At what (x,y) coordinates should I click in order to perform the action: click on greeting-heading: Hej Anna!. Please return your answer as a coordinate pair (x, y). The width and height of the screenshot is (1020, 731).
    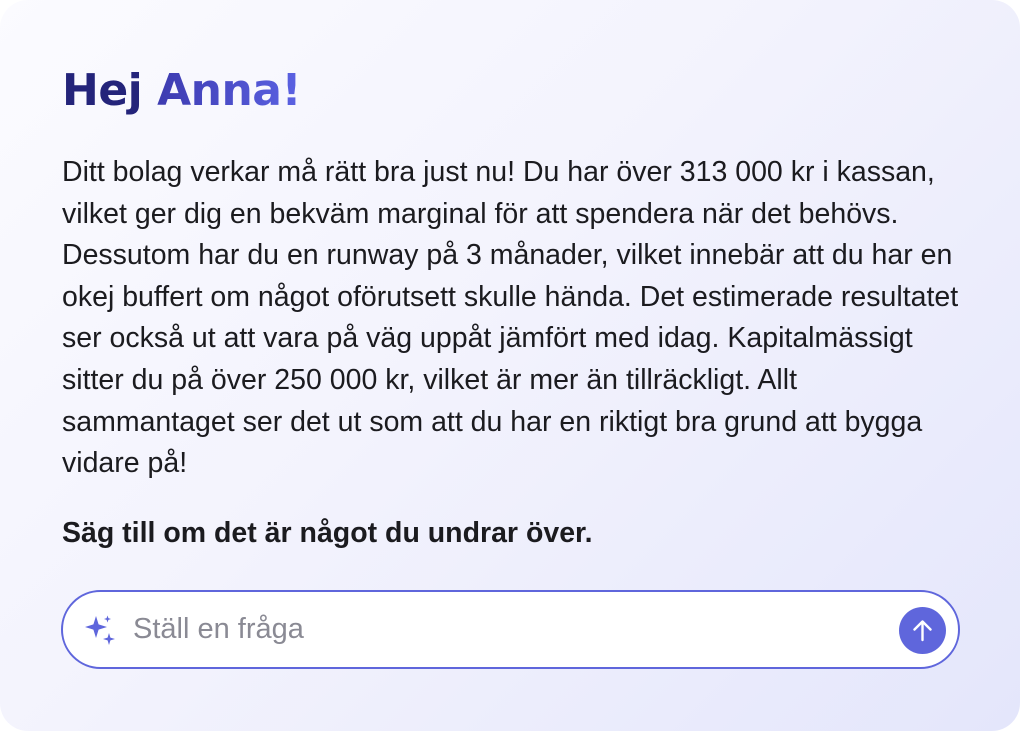
    Looking at the image, I should click on (182, 91).